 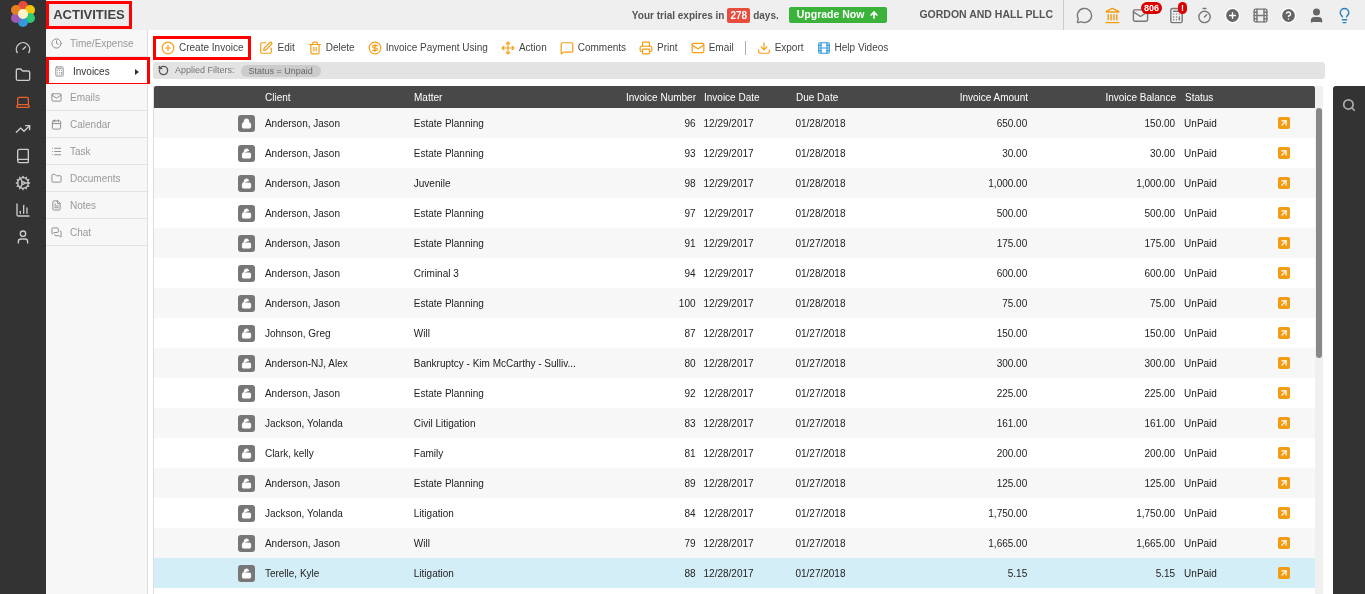 I want to click on bar-chart-icon, so click(x=23, y=210).